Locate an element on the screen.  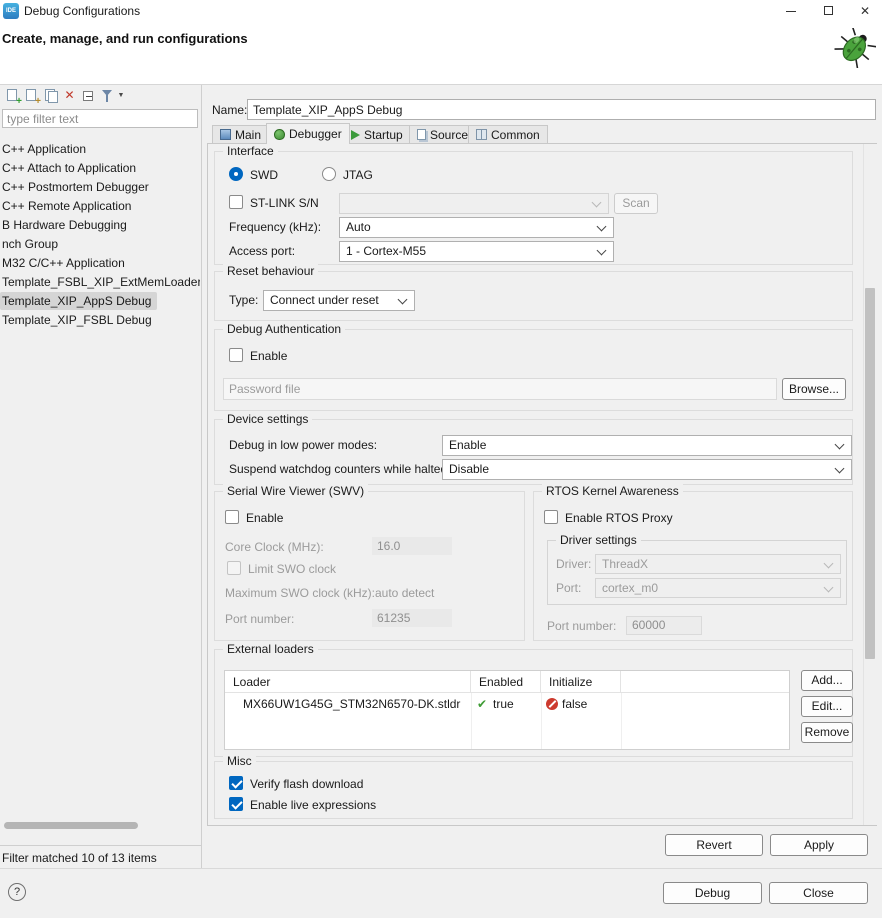
debug-button: Debug is located at coordinates (712, 893).